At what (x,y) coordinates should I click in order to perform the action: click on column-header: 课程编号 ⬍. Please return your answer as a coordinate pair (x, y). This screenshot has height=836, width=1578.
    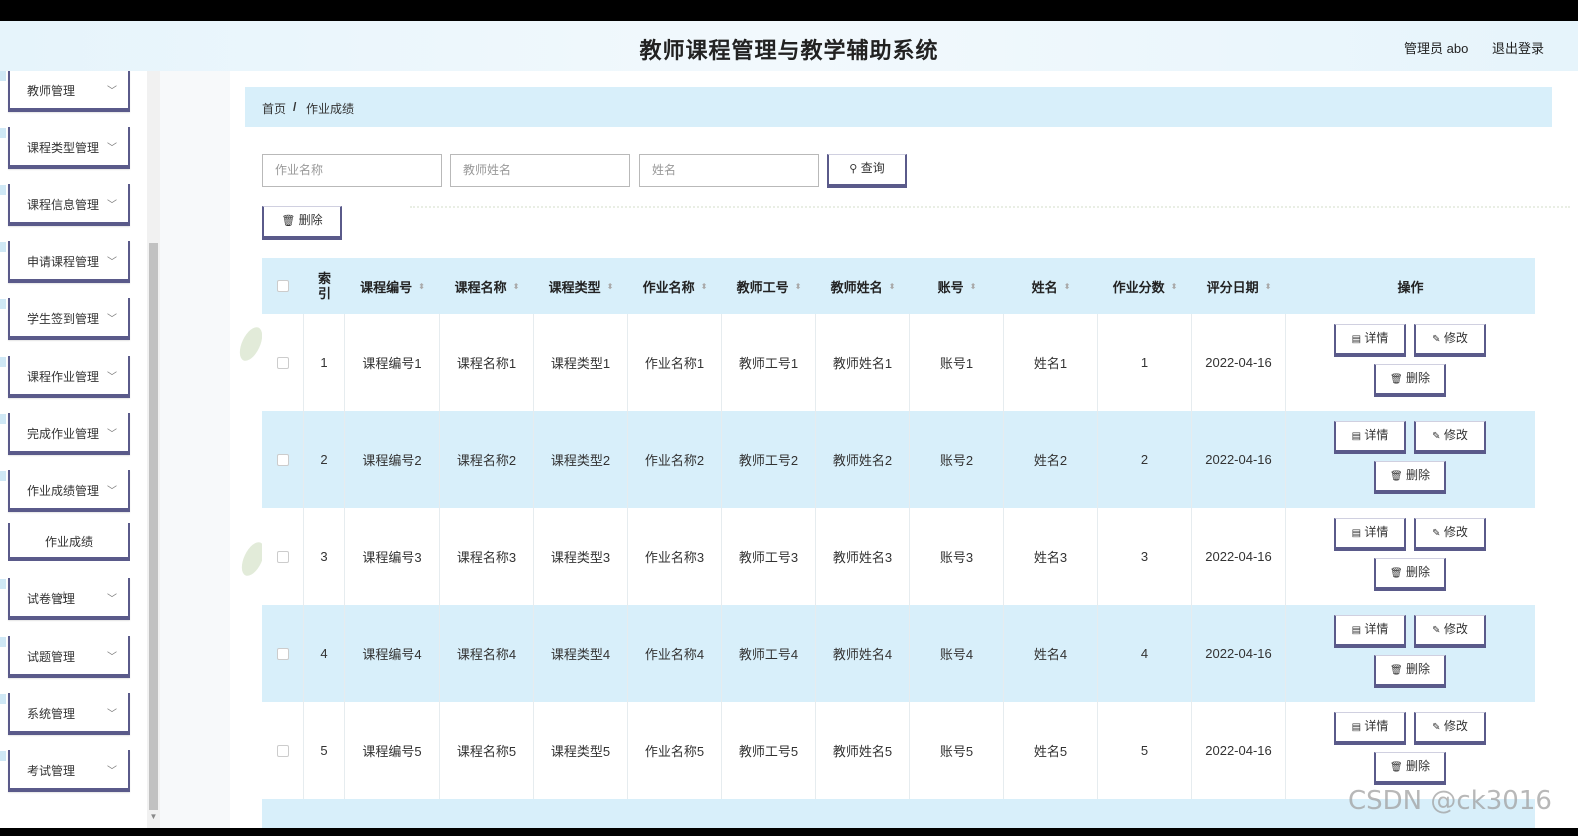
    Looking at the image, I should click on (392, 286).